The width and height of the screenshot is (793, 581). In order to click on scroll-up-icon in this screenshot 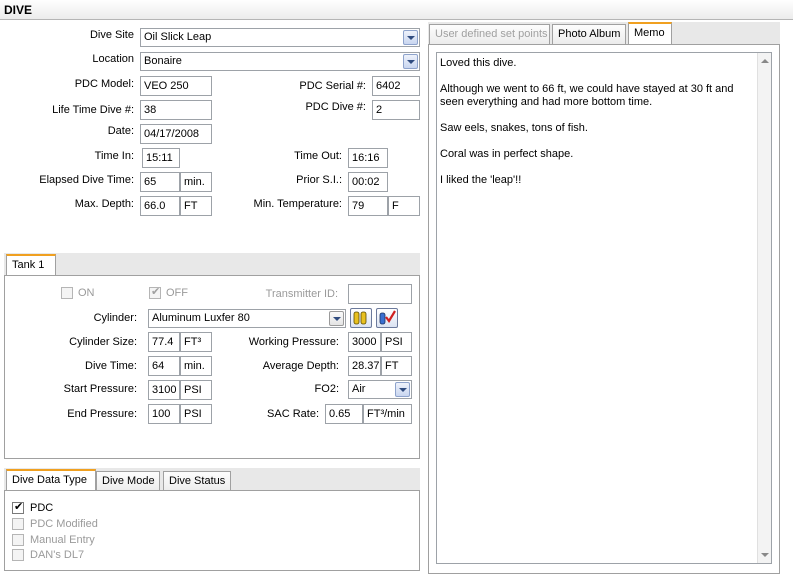, I will do `click(765, 61)`.